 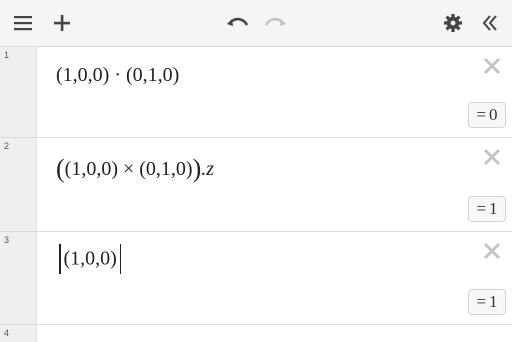 I want to click on row-number: 3, so click(x=7, y=240).